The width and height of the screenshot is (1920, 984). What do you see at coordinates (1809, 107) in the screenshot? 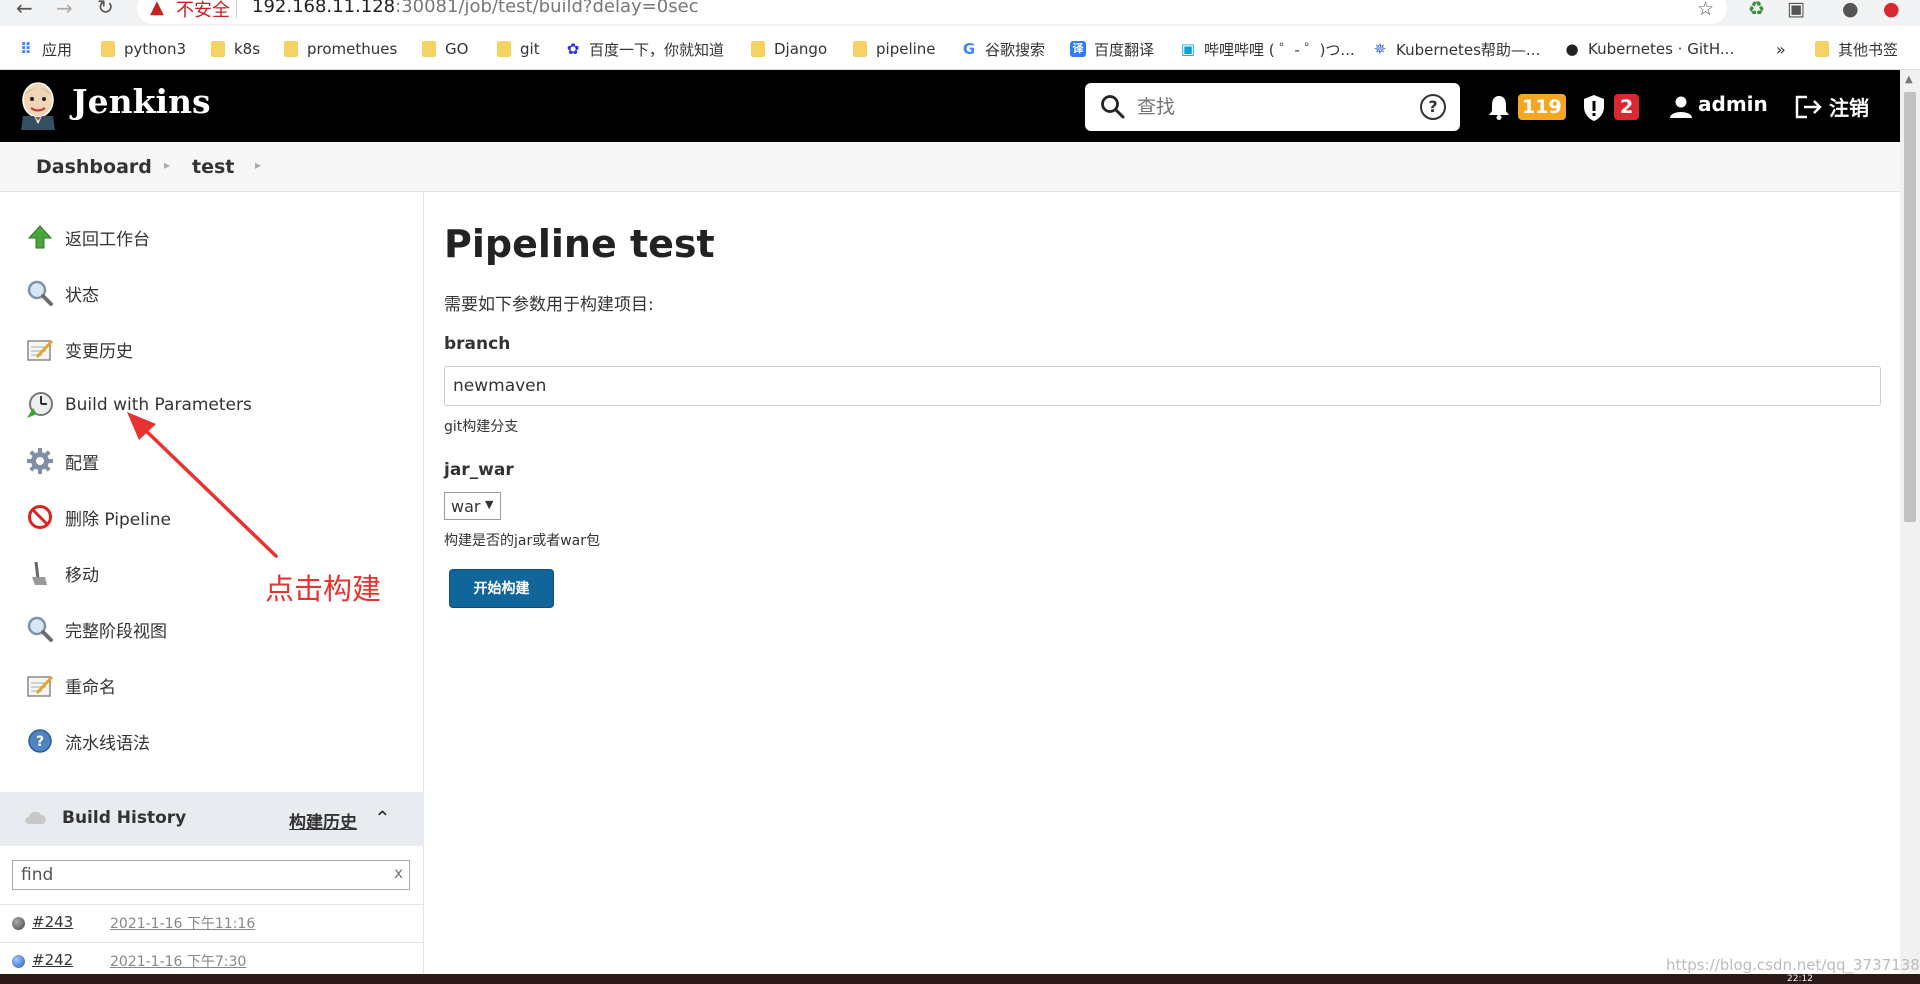
I see `logout-icon` at bounding box center [1809, 107].